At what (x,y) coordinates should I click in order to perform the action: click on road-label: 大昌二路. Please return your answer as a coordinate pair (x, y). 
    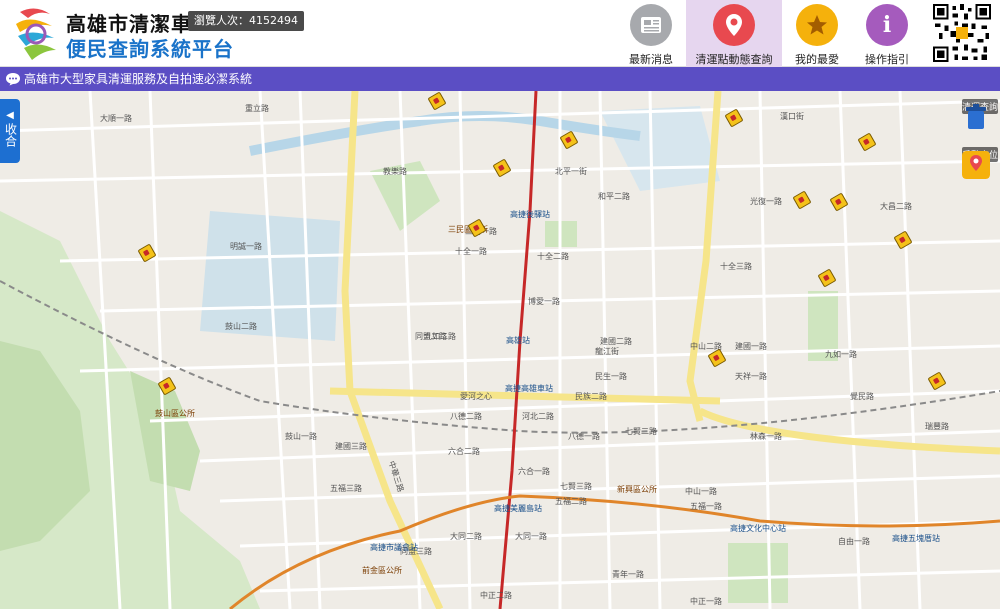
    Looking at the image, I should click on (896, 206).